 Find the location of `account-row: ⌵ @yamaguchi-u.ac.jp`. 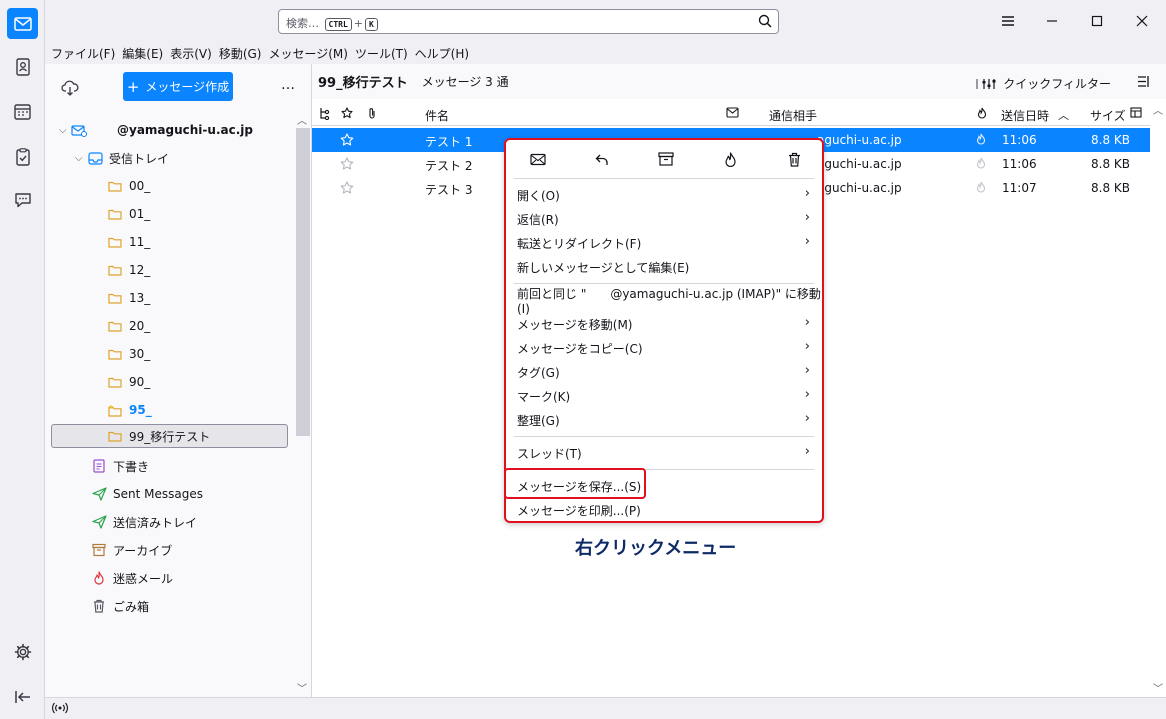

account-row: ⌵ @yamaguchi-u.ac.jp is located at coordinates (184, 130).